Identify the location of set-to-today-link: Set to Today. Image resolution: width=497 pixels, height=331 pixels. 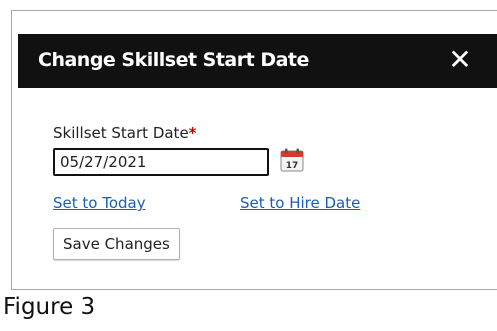
(99, 203).